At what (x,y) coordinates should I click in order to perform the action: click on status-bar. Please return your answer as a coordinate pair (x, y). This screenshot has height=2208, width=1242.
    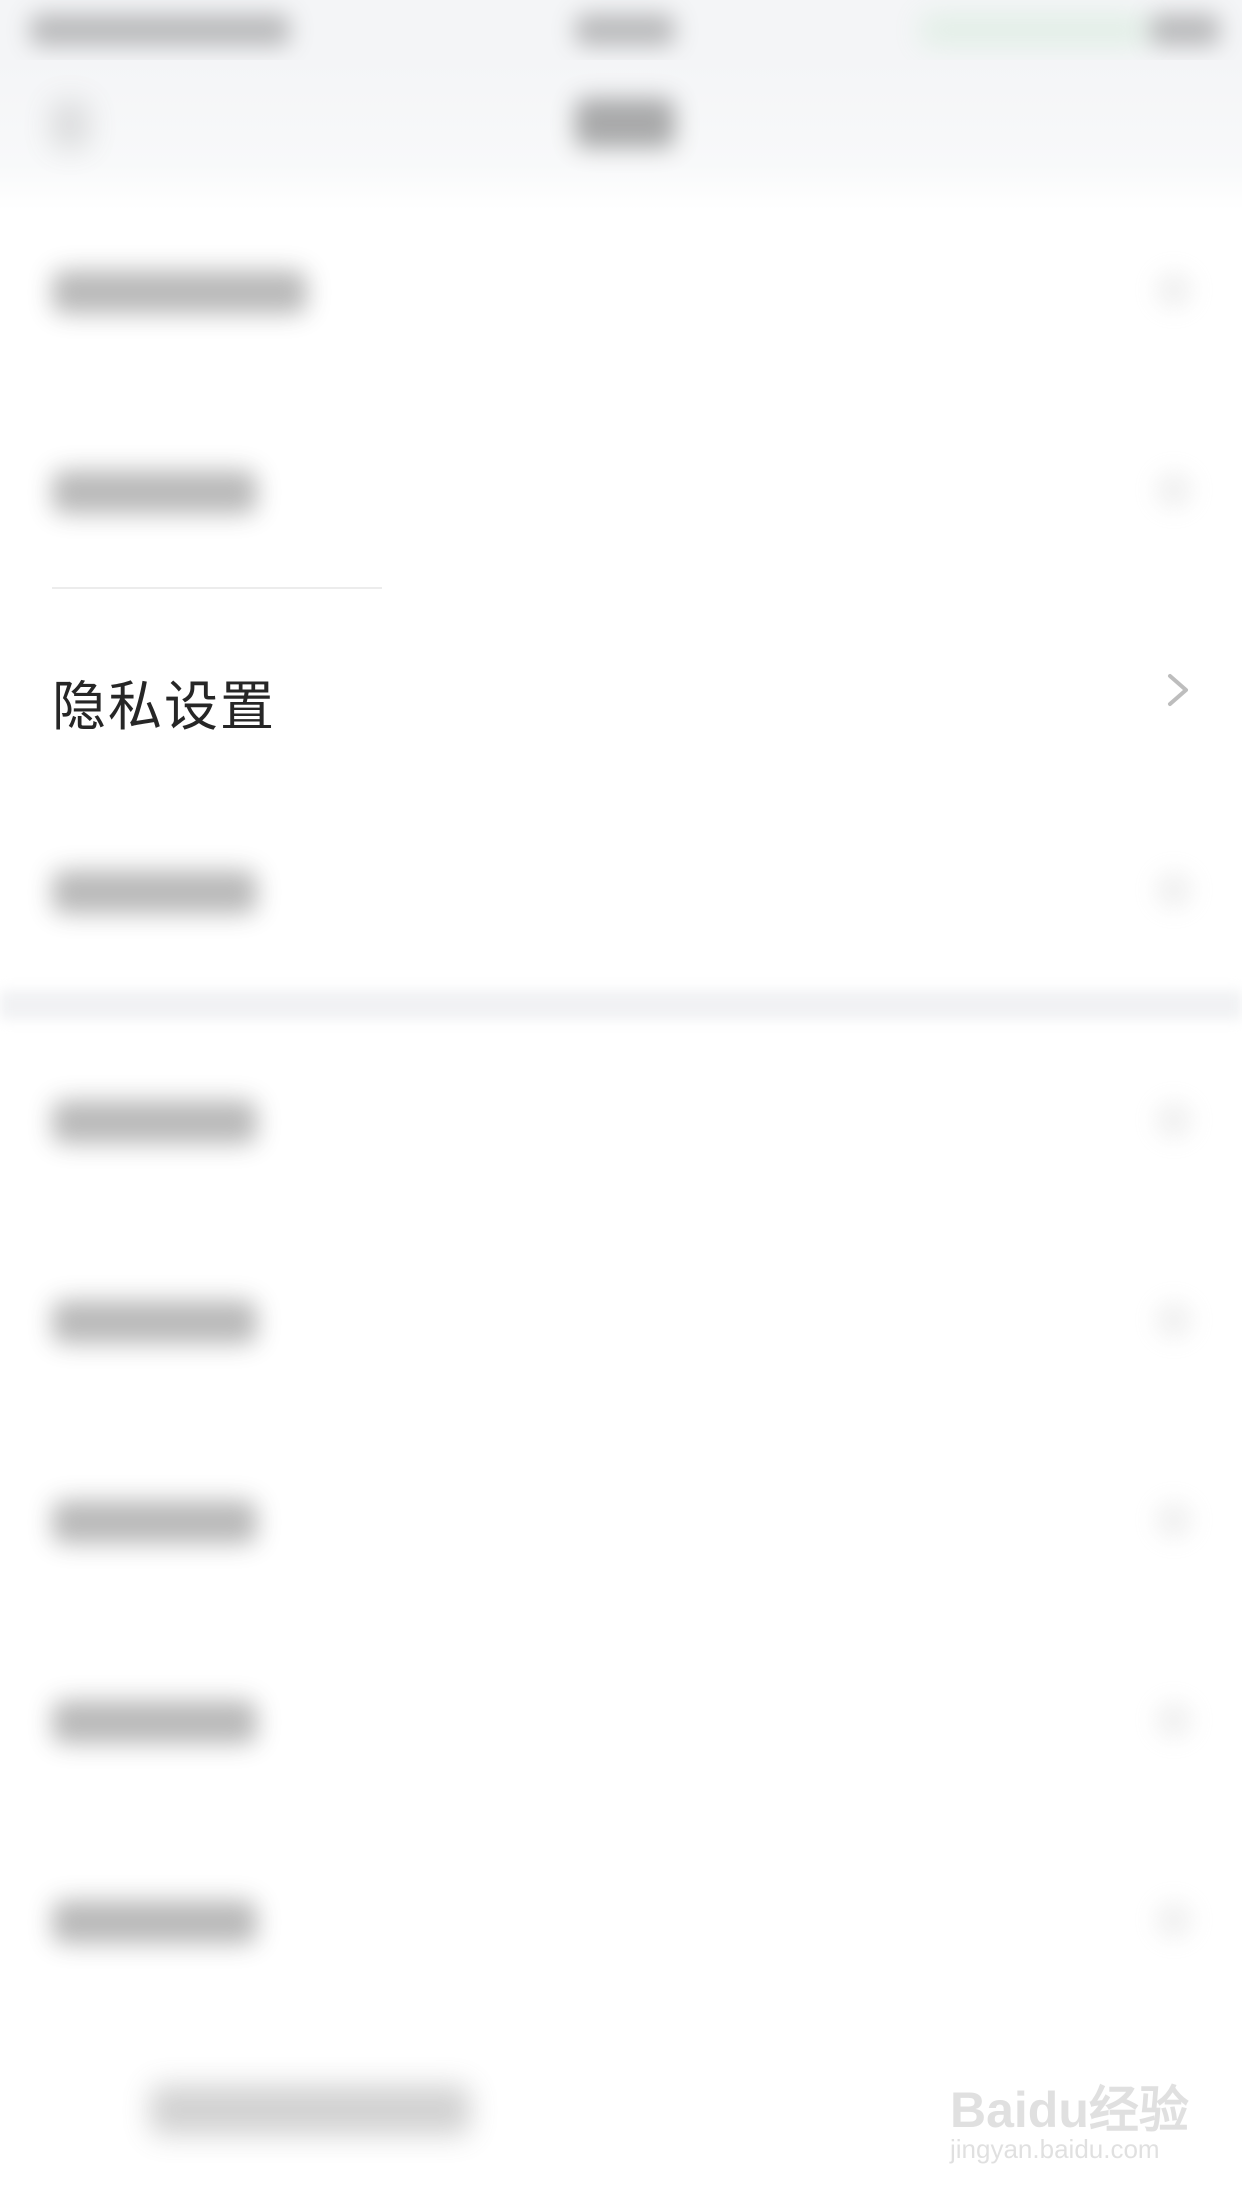
    Looking at the image, I should click on (621, 30).